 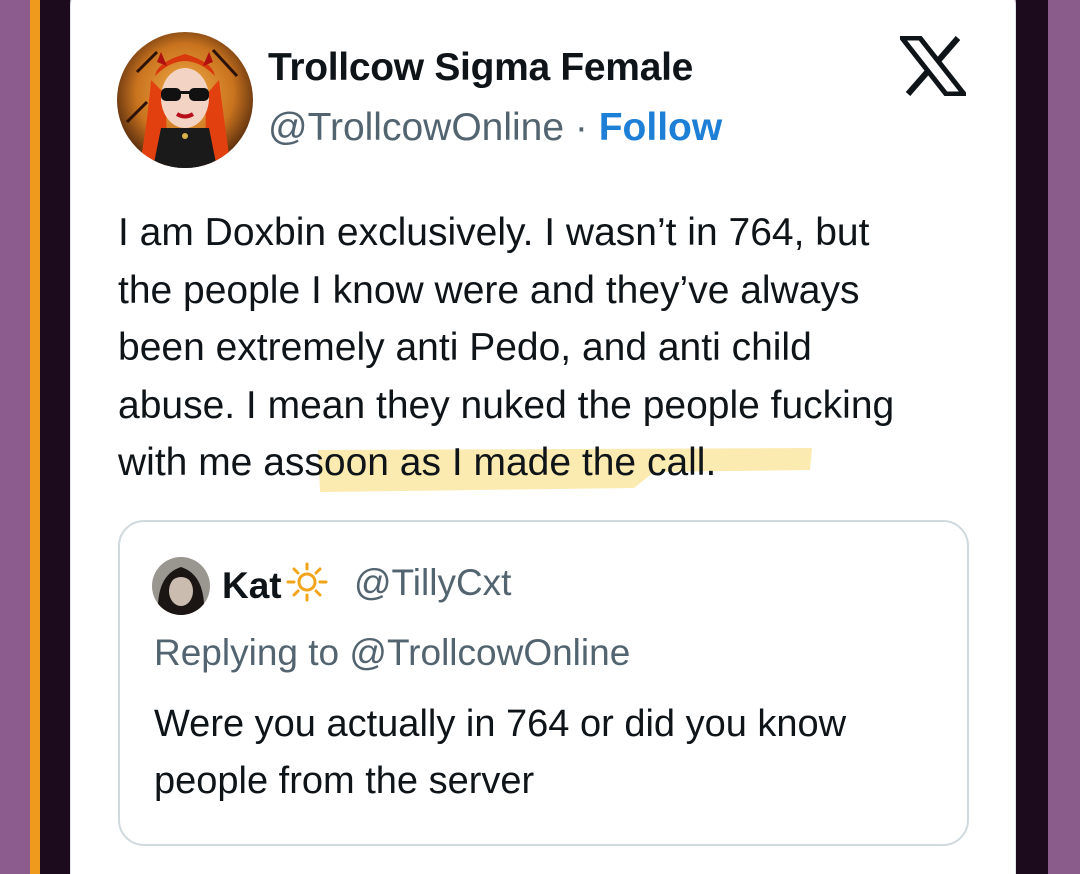 What do you see at coordinates (660, 127) in the screenshot?
I see `follow-button: Follow` at bounding box center [660, 127].